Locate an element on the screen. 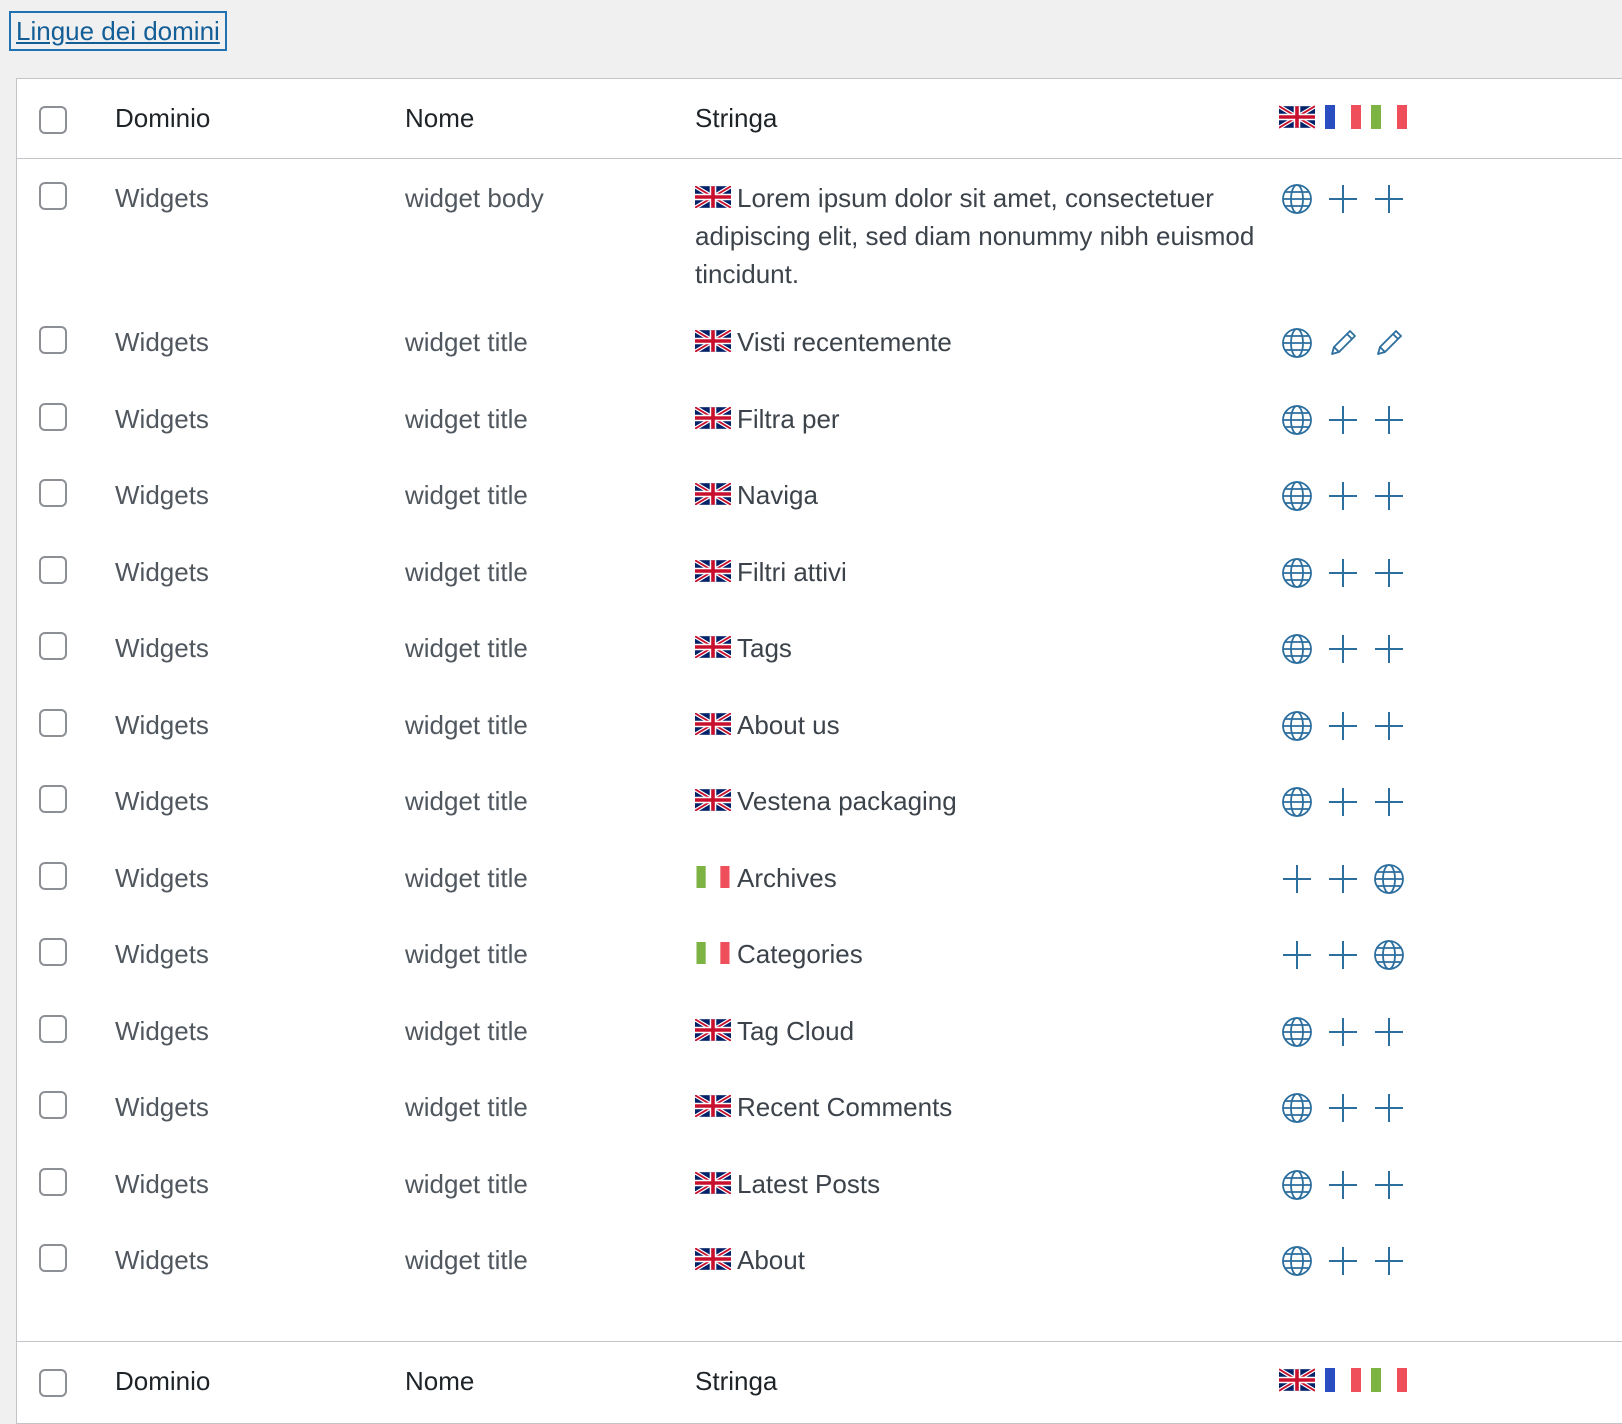 The height and width of the screenshot is (1424, 1622). string-text: Visti recentemente is located at coordinates (844, 342).